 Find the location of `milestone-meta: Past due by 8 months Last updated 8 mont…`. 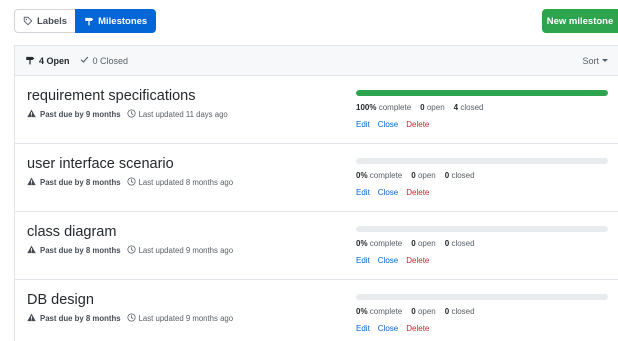

milestone-meta: Past due by 8 months Last updated 8 mont… is located at coordinates (130, 182).